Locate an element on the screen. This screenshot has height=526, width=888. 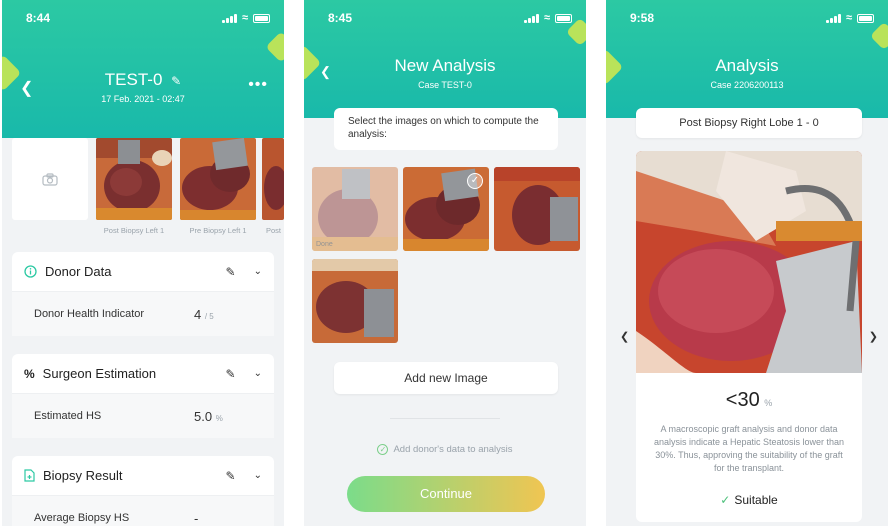
page-title: Analysis is located at coordinates (747, 65).